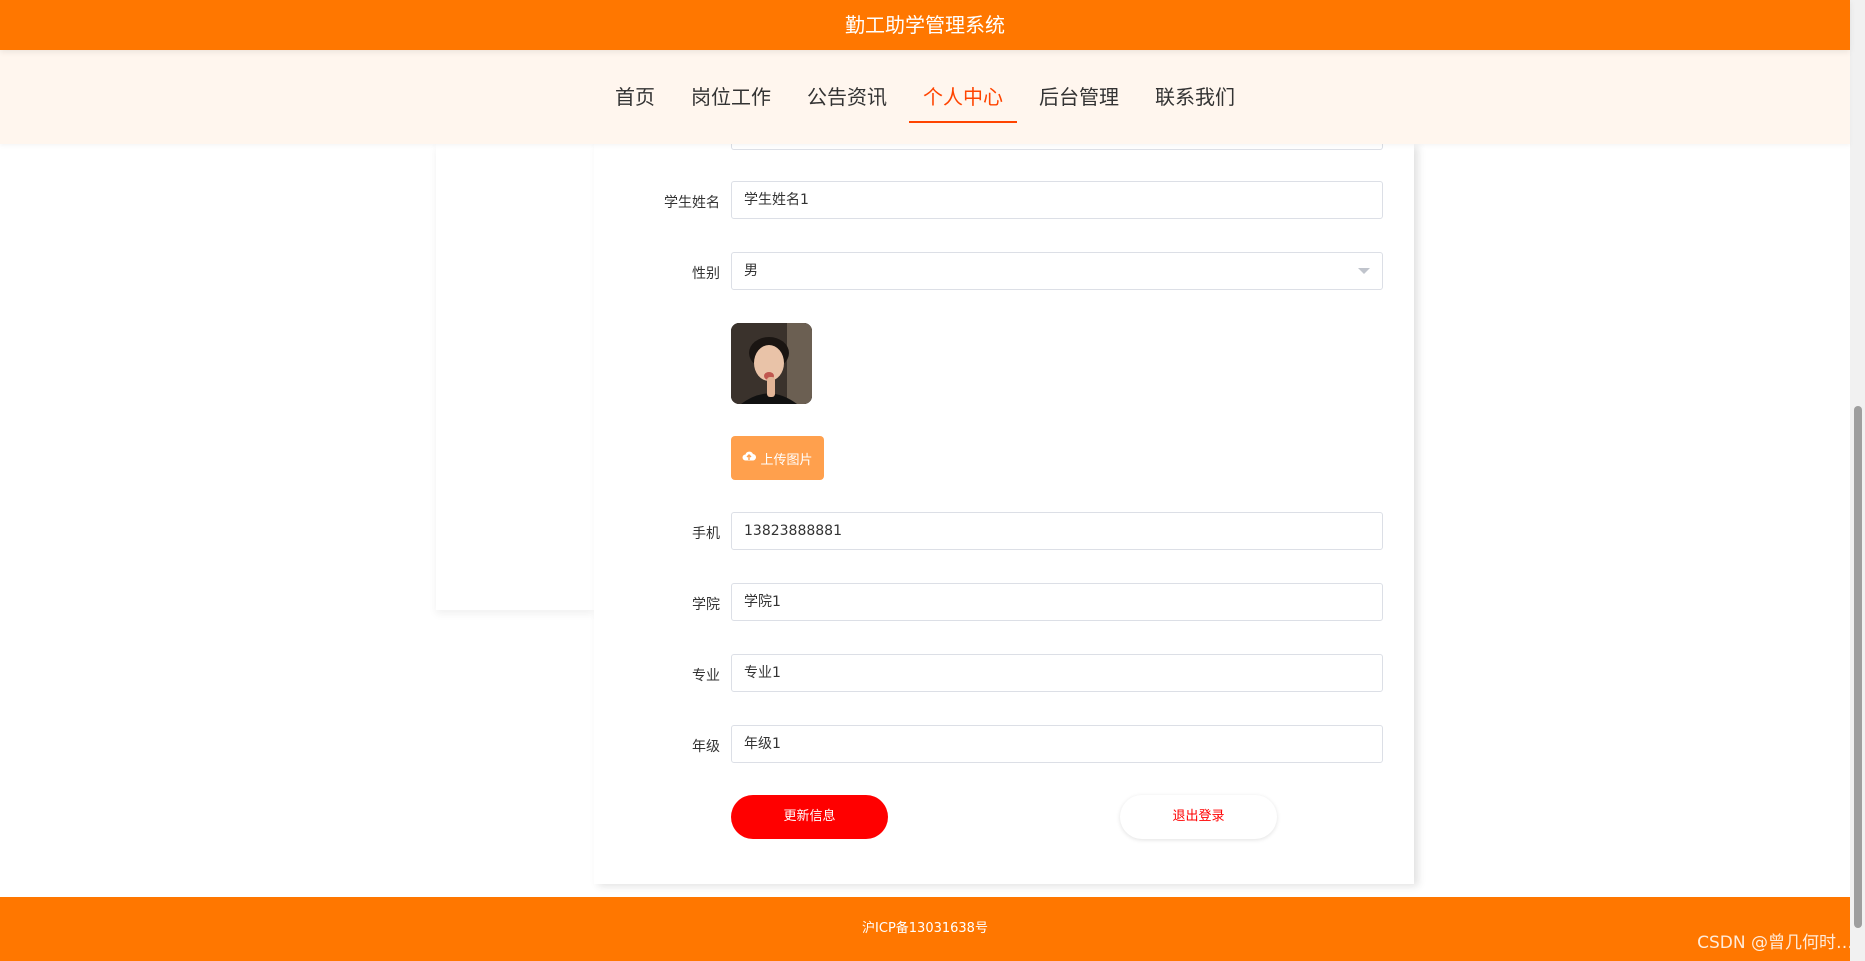 The width and height of the screenshot is (1865, 961). I want to click on sidebar-card, so click(515, 377).